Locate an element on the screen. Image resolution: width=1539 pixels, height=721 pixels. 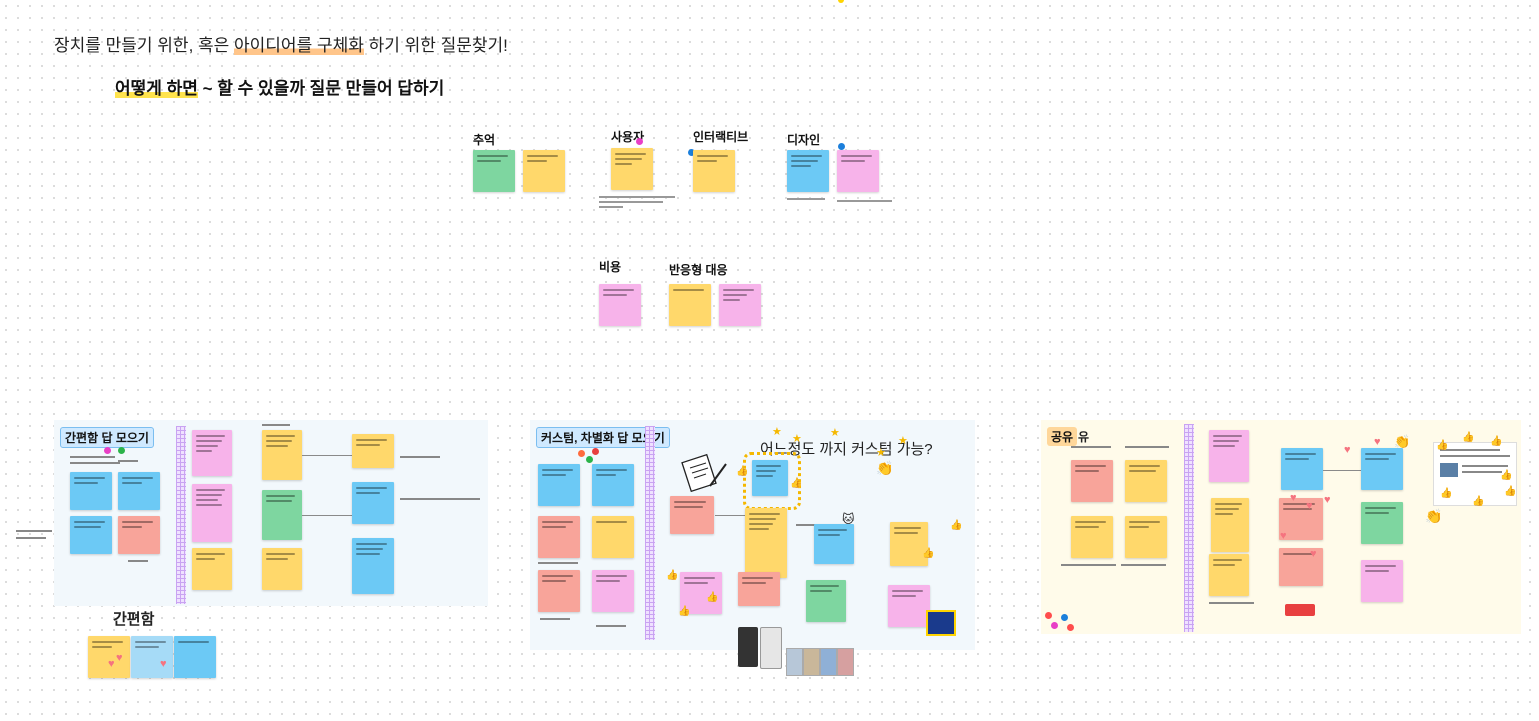
simple-answer-board: 간편함 답 모으기 is located at coordinates (271, 513).